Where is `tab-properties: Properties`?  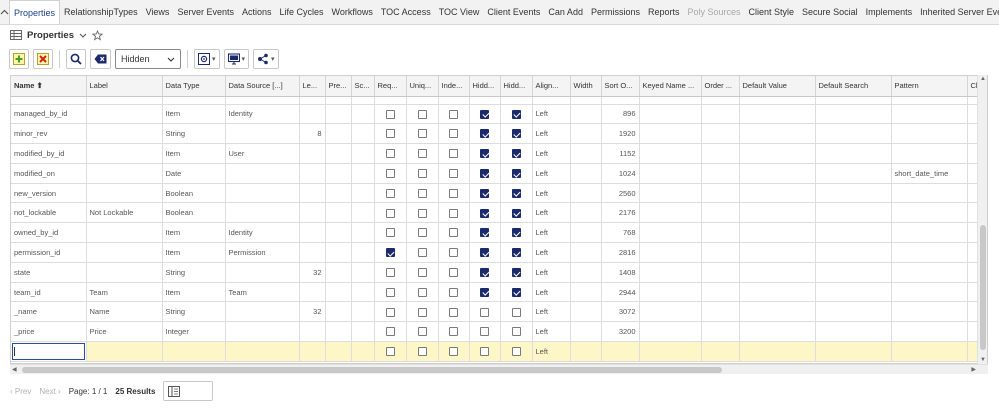
tab-properties: Properties is located at coordinates (35, 12).